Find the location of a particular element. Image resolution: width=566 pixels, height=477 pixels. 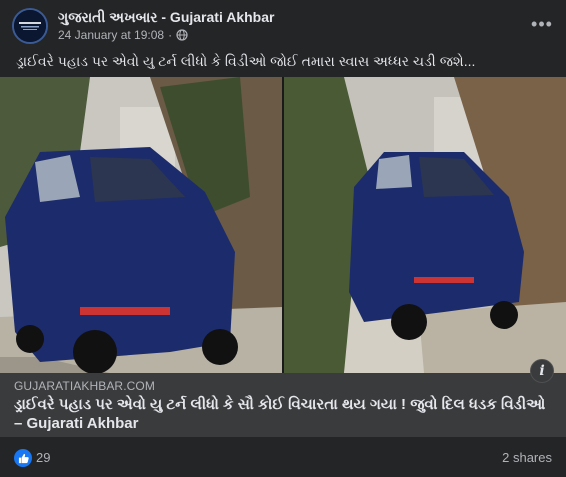

globe-icon is located at coordinates (182, 35).